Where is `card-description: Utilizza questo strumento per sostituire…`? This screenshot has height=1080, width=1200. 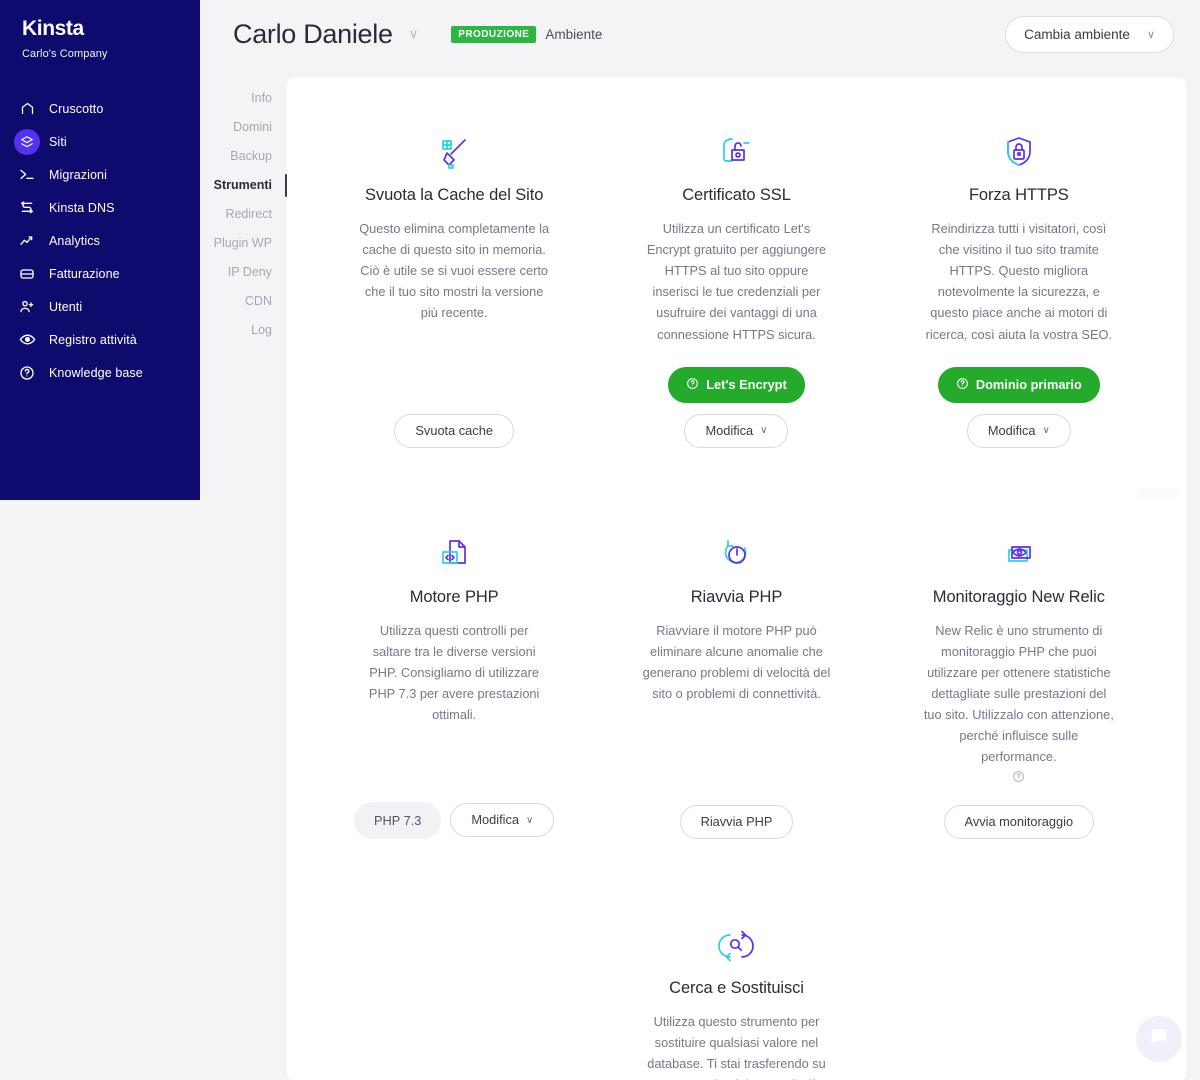
card-description: Utilizza questo strumento per sostituire… is located at coordinates (736, 1046).